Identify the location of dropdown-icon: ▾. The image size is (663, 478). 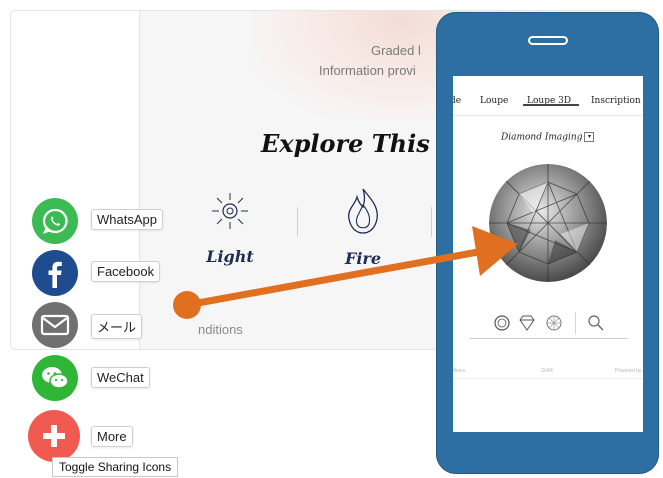
(589, 137).